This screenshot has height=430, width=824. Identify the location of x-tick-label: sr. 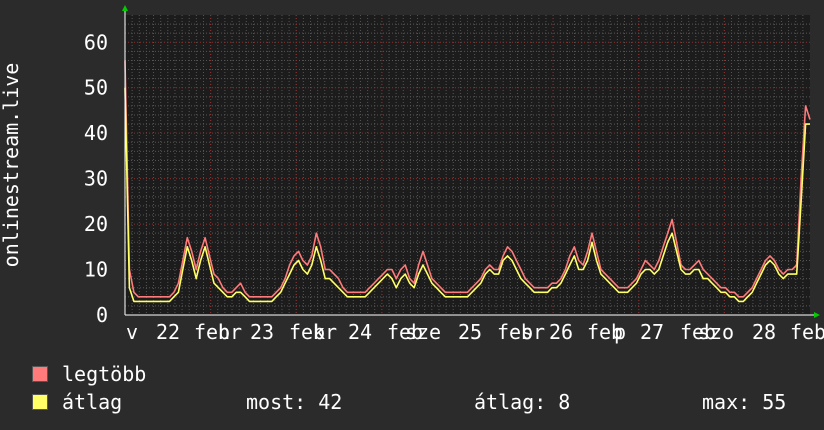
(533, 332).